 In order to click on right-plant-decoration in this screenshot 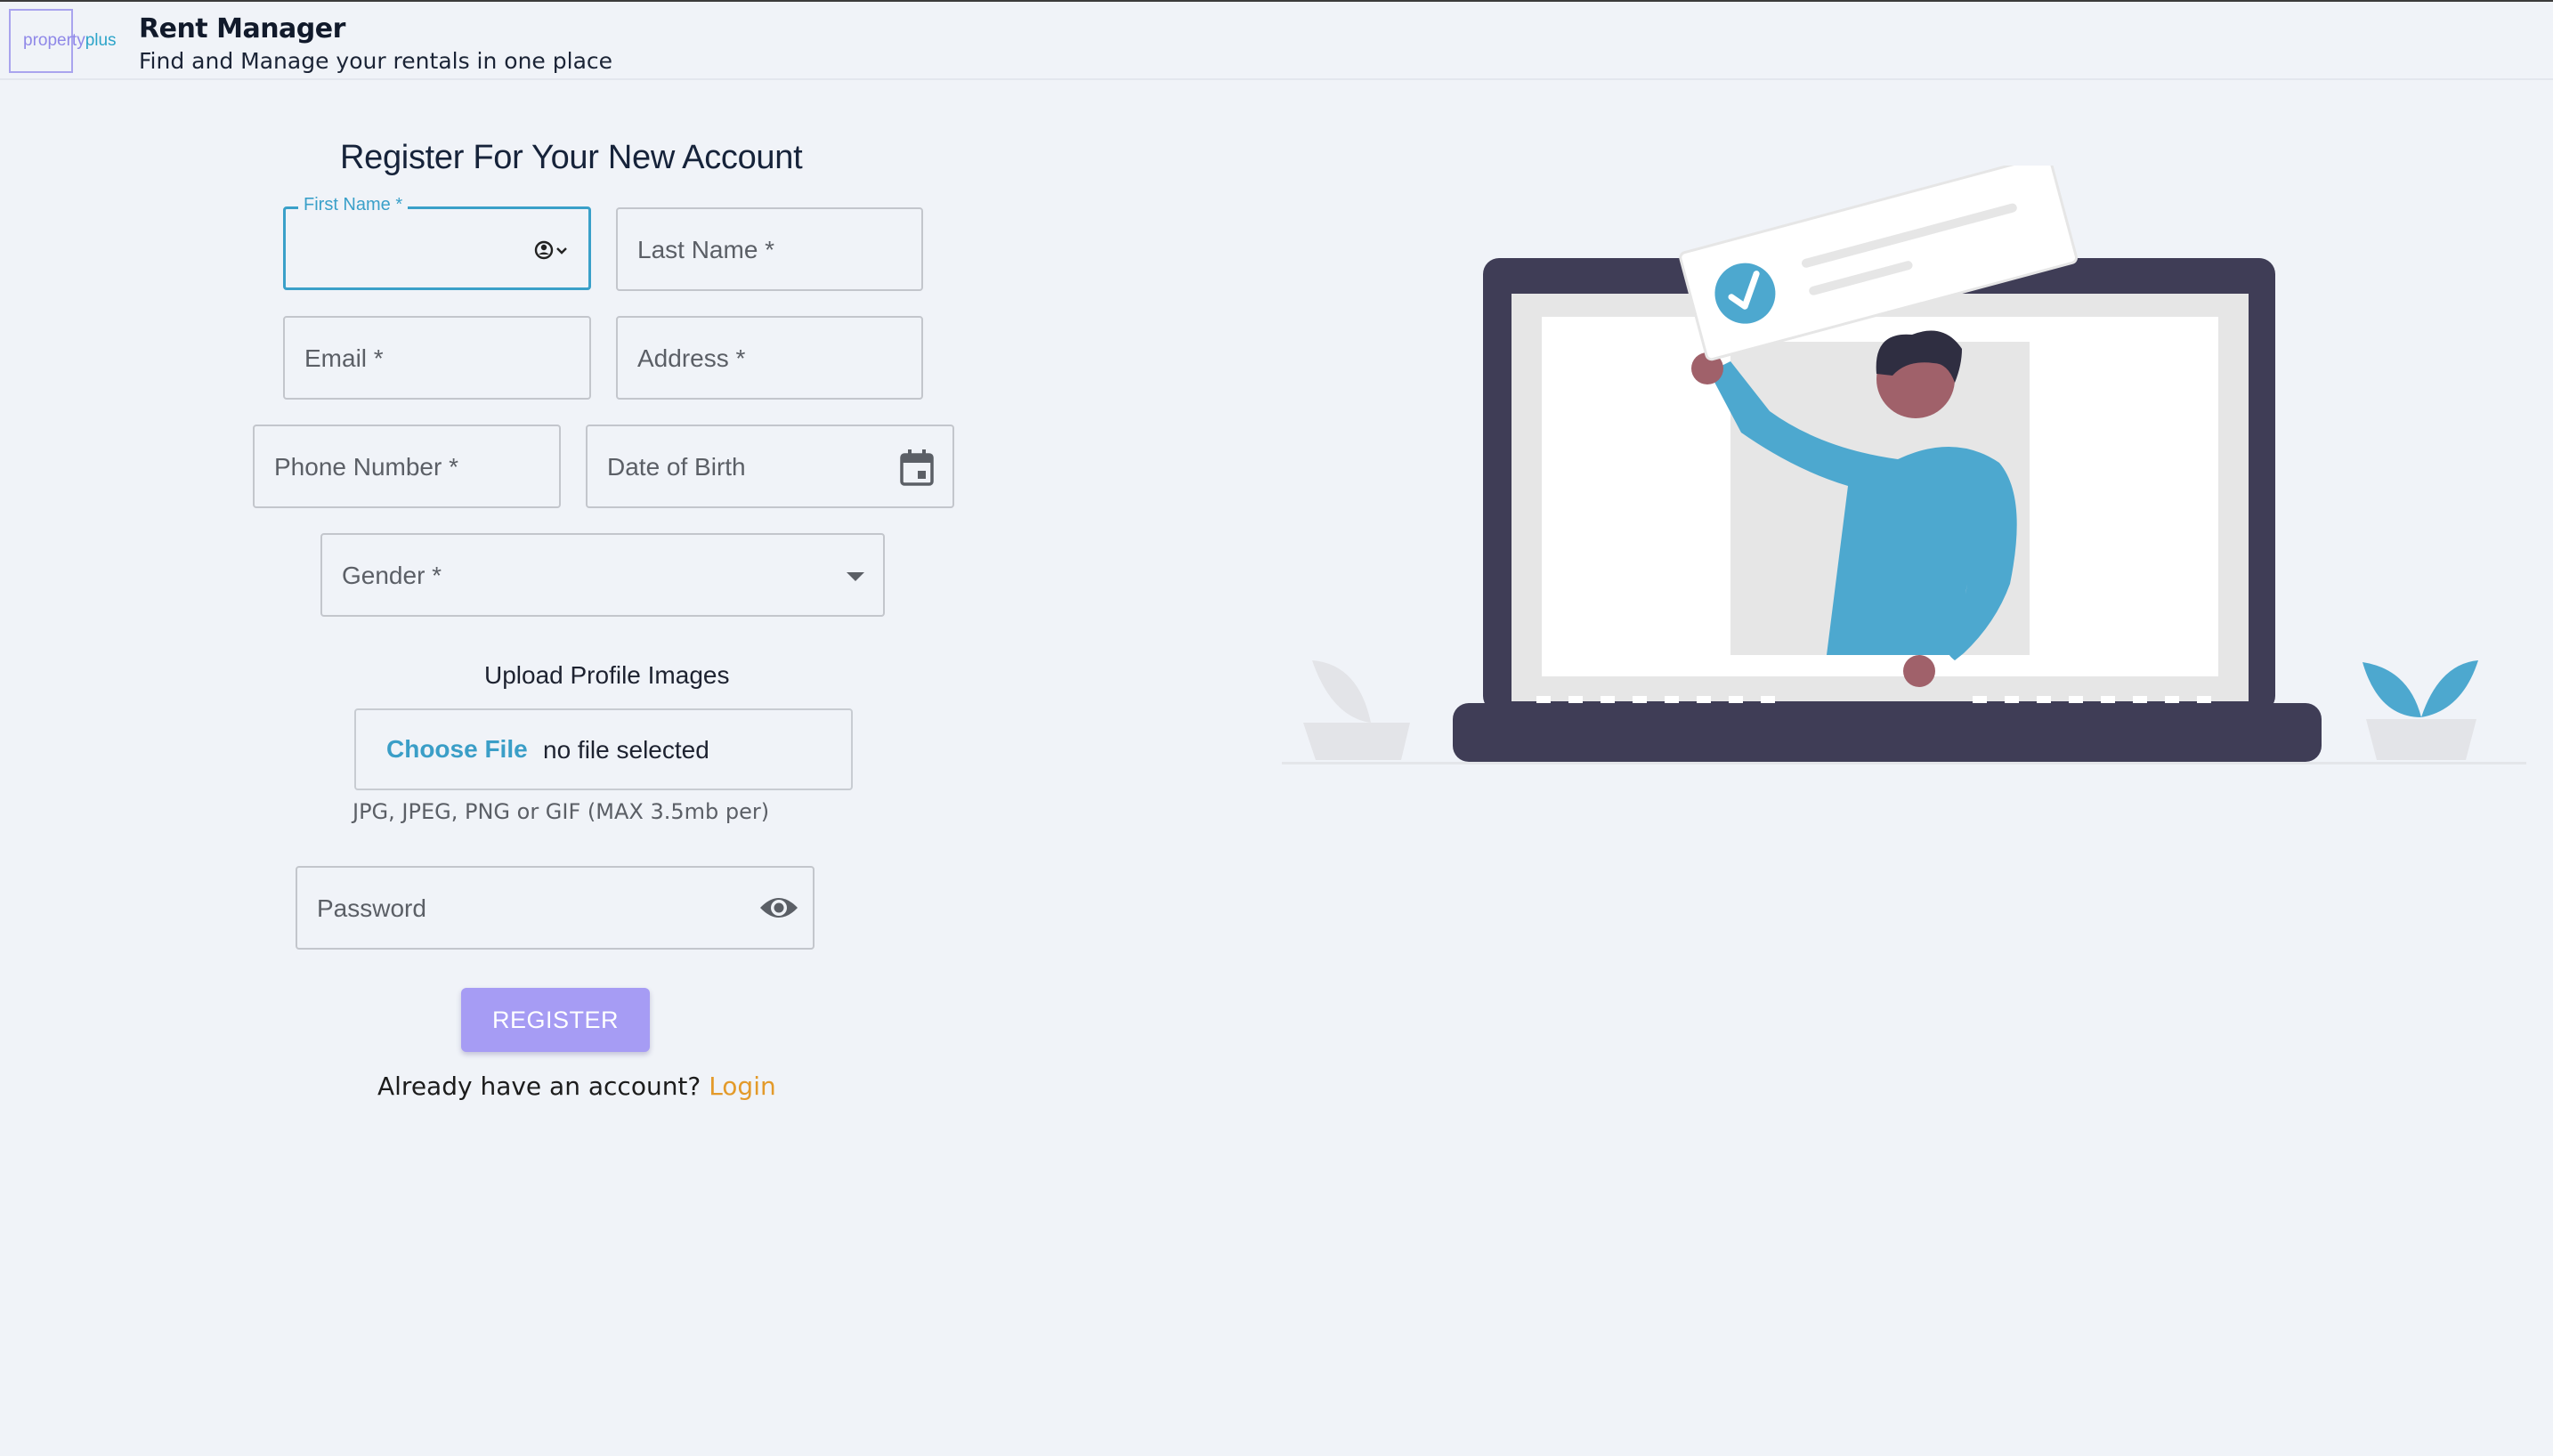, I will do `click(2420, 710)`.